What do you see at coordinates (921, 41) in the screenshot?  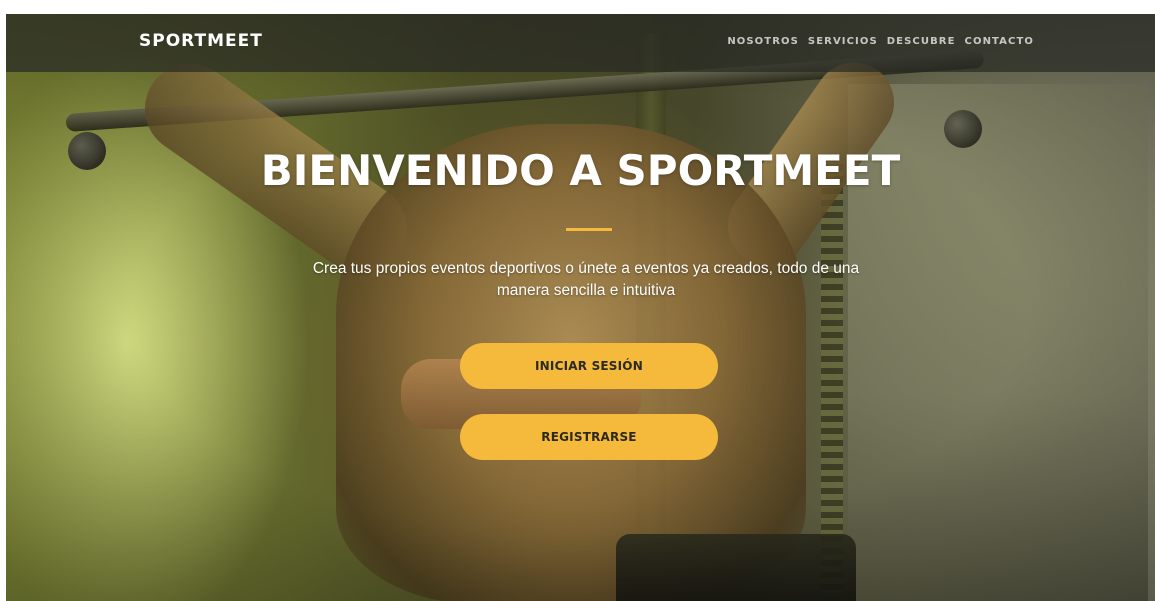 I see `nav-link-descubre: DESCUBRE` at bounding box center [921, 41].